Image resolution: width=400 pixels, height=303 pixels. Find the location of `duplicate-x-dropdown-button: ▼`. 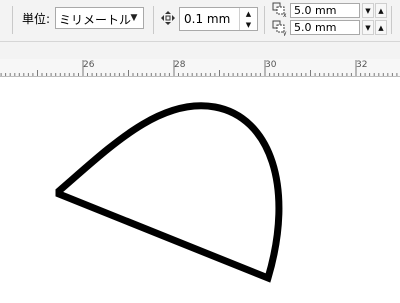

duplicate-x-dropdown-button: ▼ is located at coordinates (368, 10).